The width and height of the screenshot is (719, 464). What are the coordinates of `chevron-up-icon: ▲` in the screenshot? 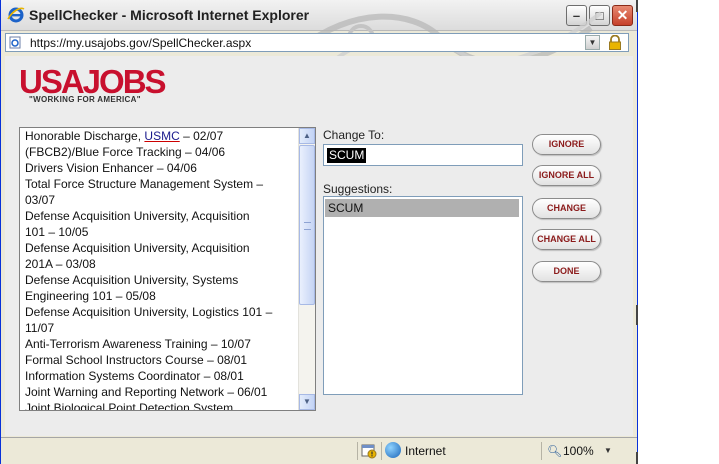 It's located at (307, 135).